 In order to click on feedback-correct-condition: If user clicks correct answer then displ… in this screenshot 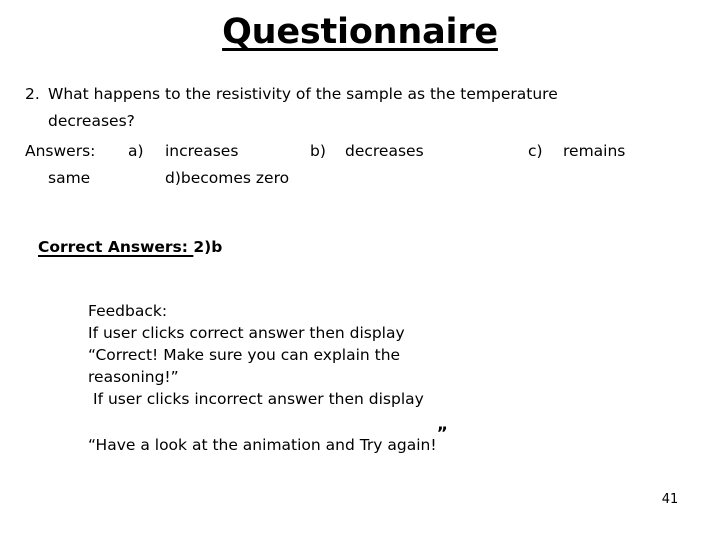, I will do `click(246, 333)`.